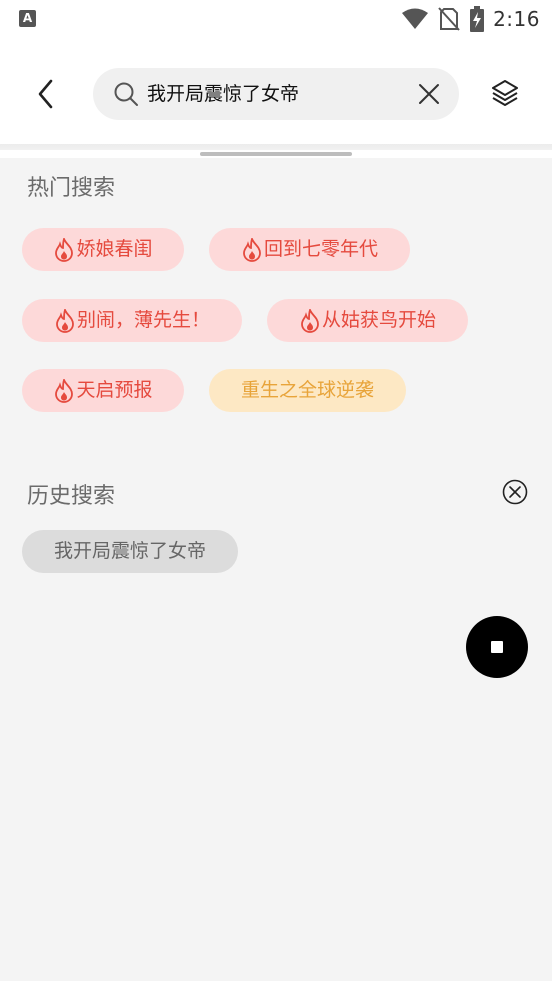  I want to click on hot-tag-label: 回到七零年代, so click(320, 249).